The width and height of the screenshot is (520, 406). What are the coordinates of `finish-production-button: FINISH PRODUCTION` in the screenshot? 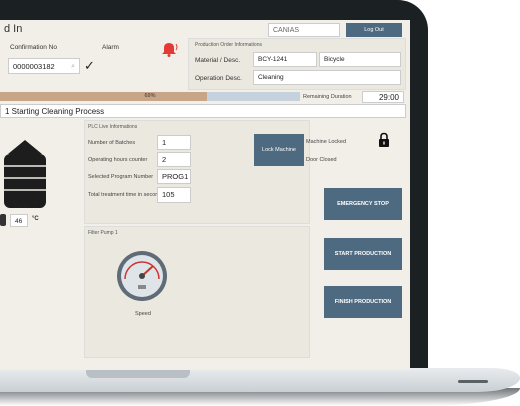 It's located at (363, 302).